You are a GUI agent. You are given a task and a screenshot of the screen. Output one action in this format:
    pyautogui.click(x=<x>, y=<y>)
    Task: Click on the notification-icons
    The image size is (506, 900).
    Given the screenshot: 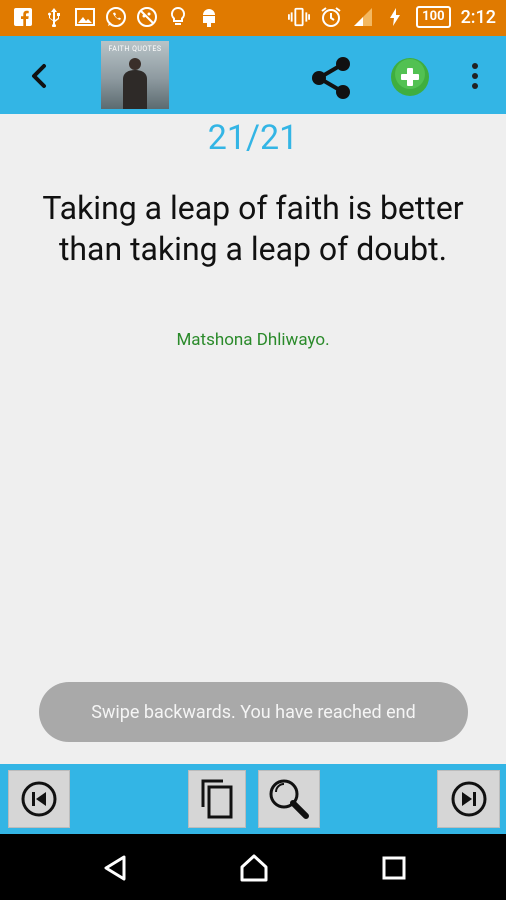 What is the action you would take?
    pyautogui.click(x=116, y=17)
    